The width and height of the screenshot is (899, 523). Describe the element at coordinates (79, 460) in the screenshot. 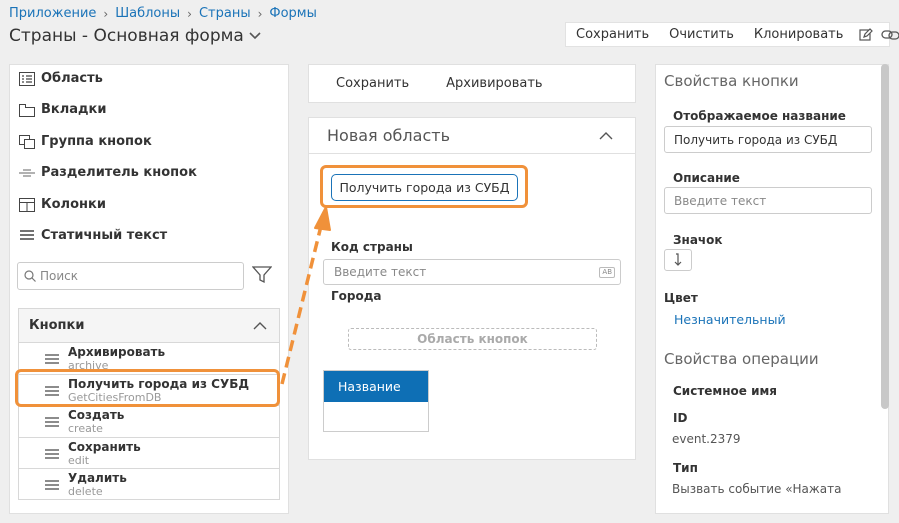

I see `list-item-code: edit` at that location.